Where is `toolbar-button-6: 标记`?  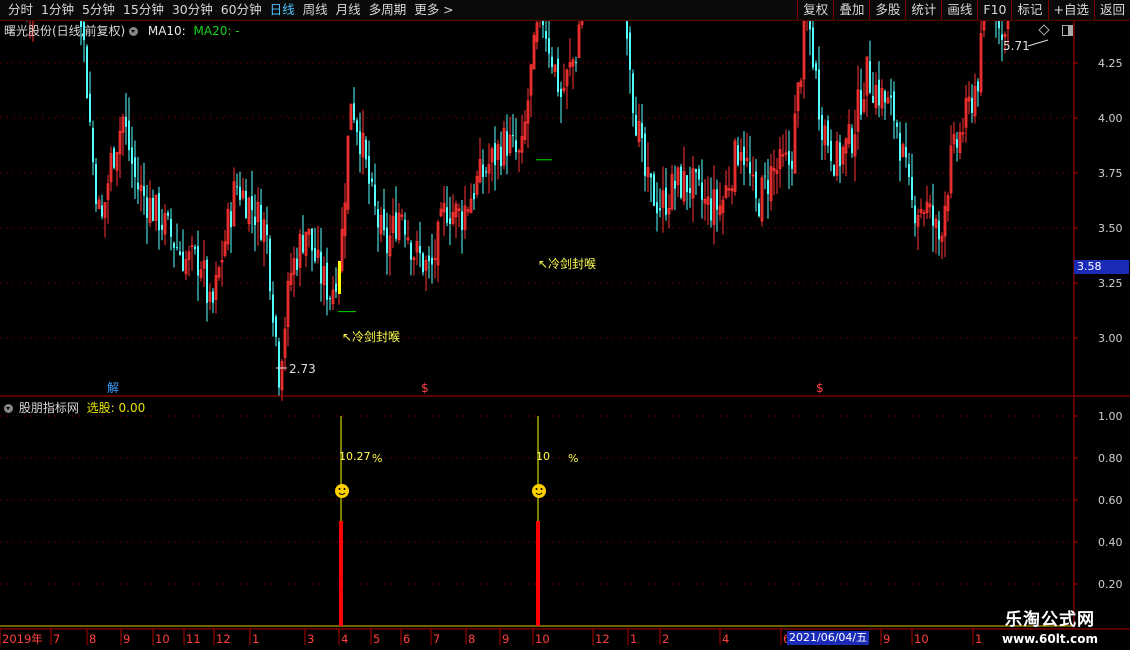
toolbar-button-6: 标记 is located at coordinates (1029, 10).